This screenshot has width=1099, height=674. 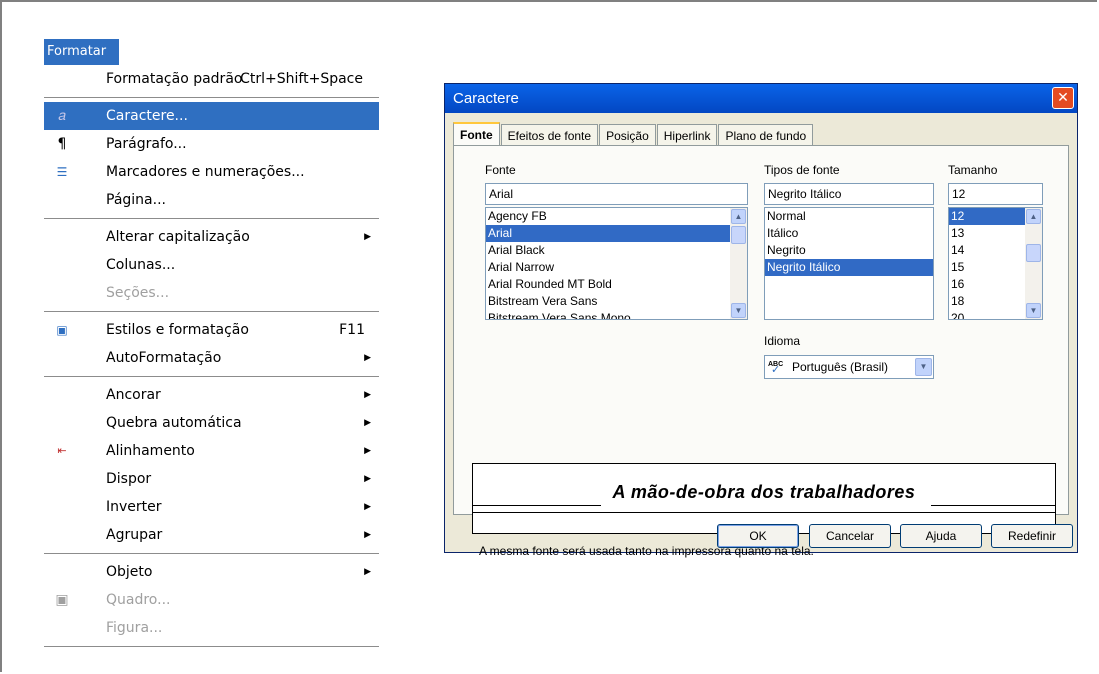 I want to click on close-icon: ✕, so click(x=1063, y=98).